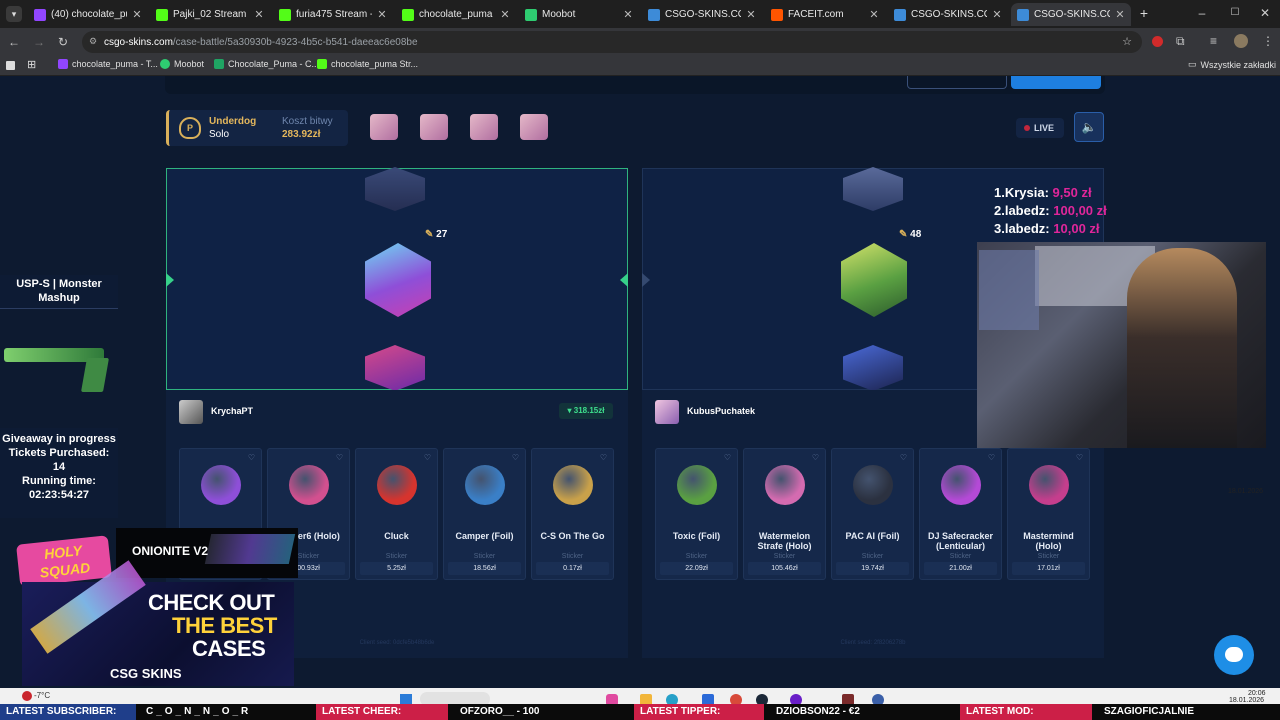 This screenshot has height=720, width=1280. What do you see at coordinates (1048, 514) in the screenshot?
I see `item-card: ♡ Mastermind (Holo) Sticker 17.01zł` at bounding box center [1048, 514].